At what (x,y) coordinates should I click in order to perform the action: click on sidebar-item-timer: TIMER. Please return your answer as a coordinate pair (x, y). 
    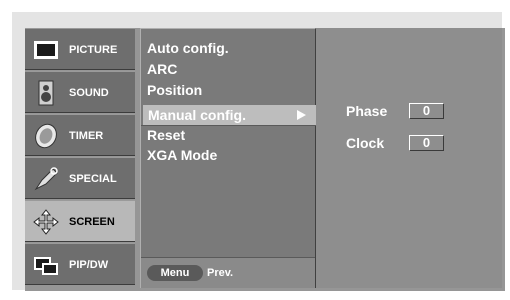
    Looking at the image, I should click on (80, 135).